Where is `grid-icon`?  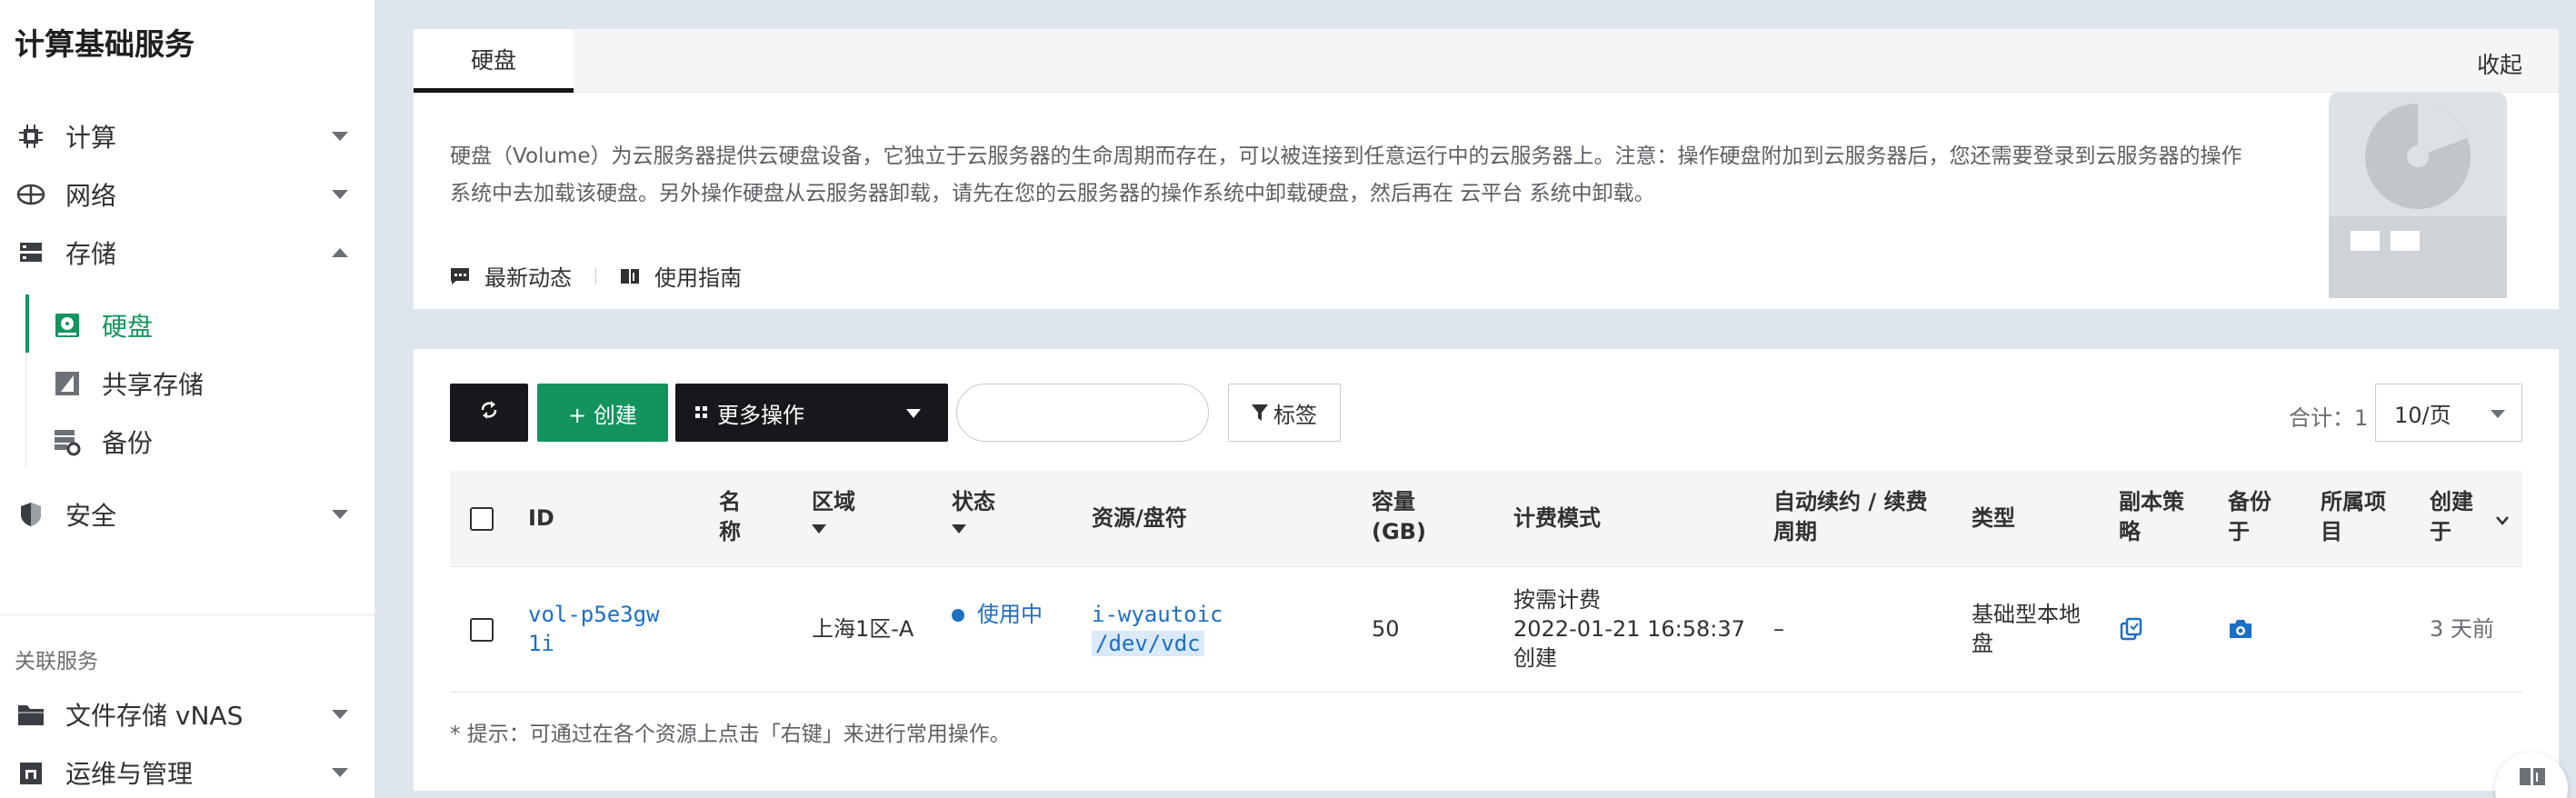 grid-icon is located at coordinates (701, 412).